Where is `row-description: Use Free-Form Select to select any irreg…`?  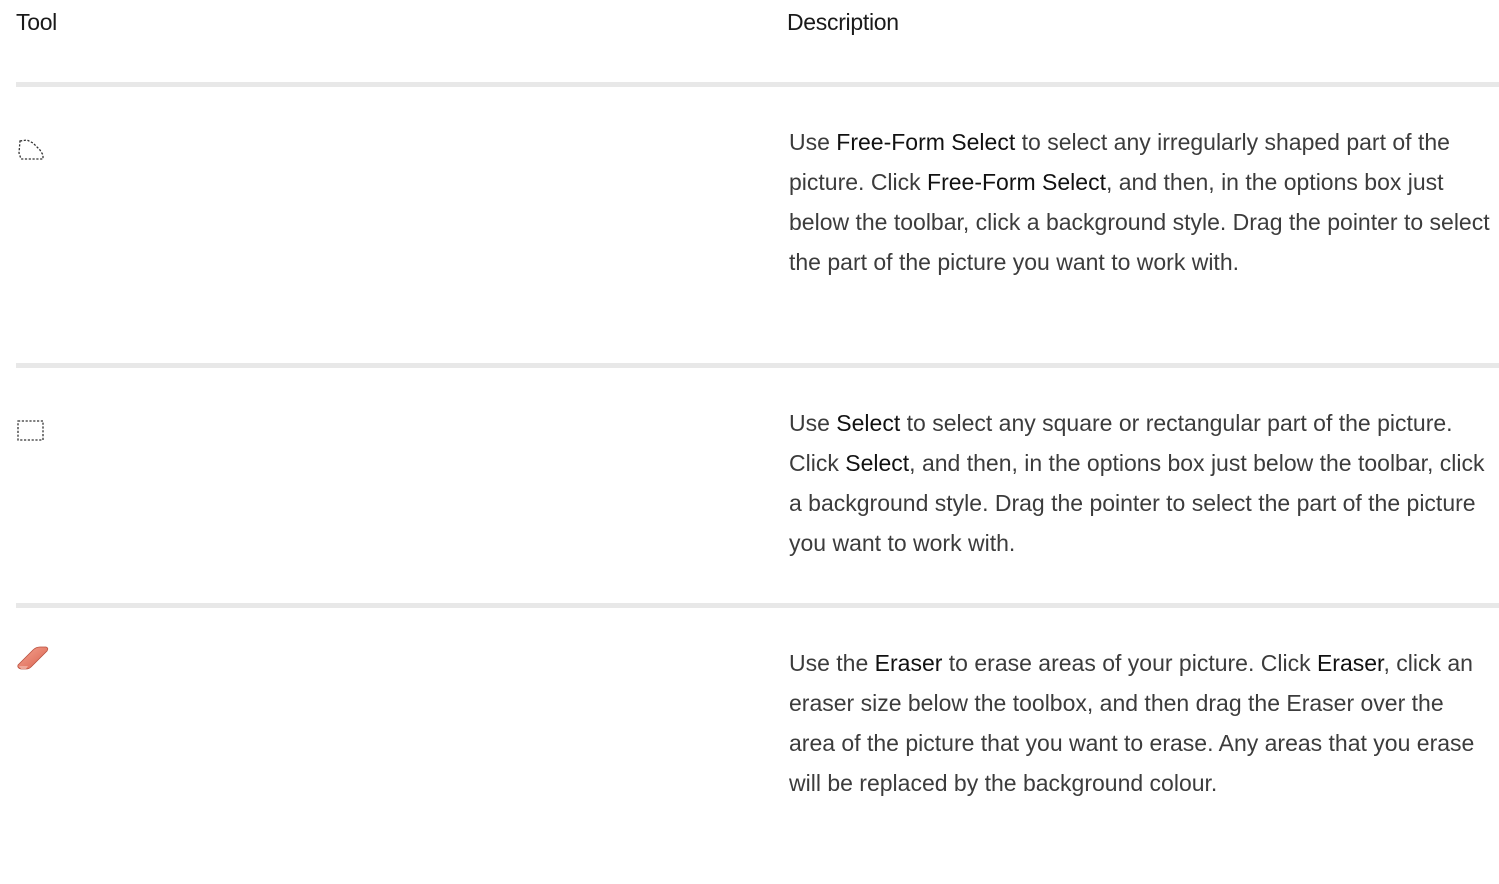 row-description: Use Free-Form Select to select any irreg… is located at coordinates (1141, 202).